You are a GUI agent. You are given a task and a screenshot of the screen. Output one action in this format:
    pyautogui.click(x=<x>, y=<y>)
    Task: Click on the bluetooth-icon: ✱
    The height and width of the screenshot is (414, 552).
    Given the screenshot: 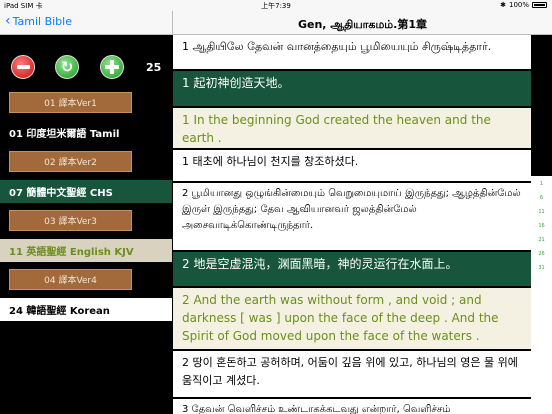 What is the action you would take?
    pyautogui.click(x=503, y=5)
    